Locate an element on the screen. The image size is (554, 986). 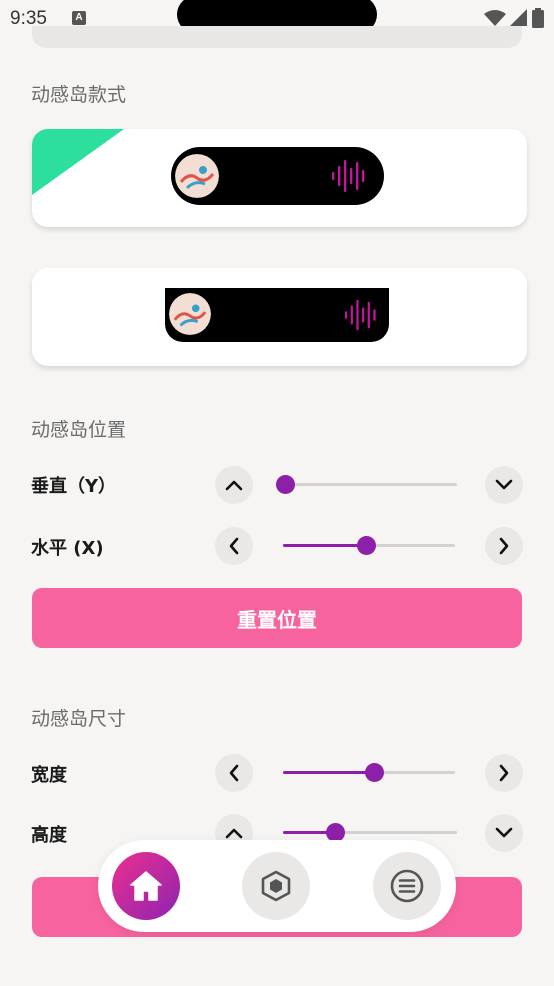
style-option-pill is located at coordinates (279, 178).